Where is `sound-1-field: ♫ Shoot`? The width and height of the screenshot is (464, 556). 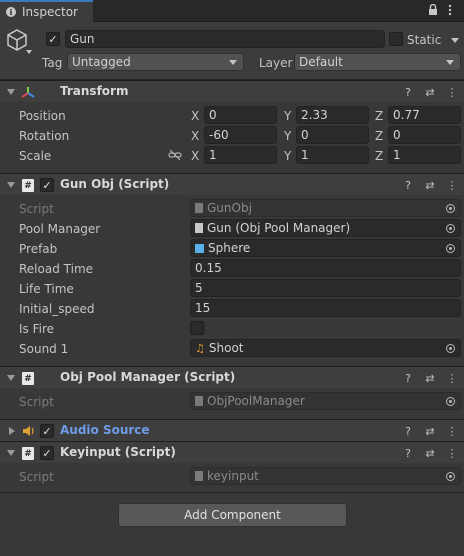
sound-1-field: ♫ Shoot is located at coordinates (325, 348).